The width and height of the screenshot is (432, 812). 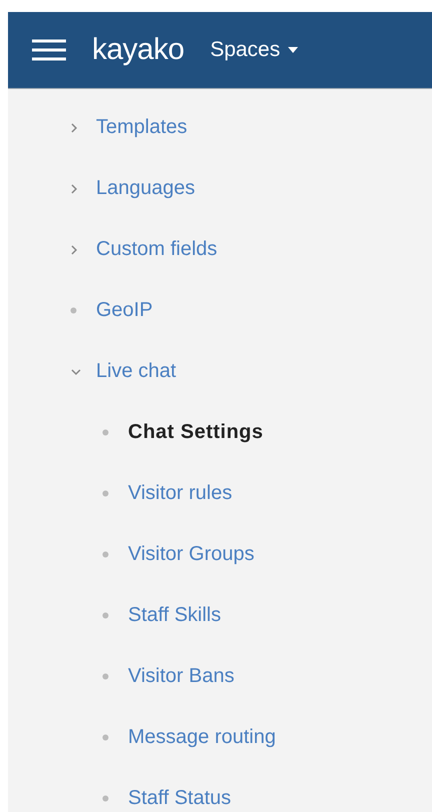 What do you see at coordinates (254, 50) in the screenshot?
I see `spaces-menu: Spaces` at bounding box center [254, 50].